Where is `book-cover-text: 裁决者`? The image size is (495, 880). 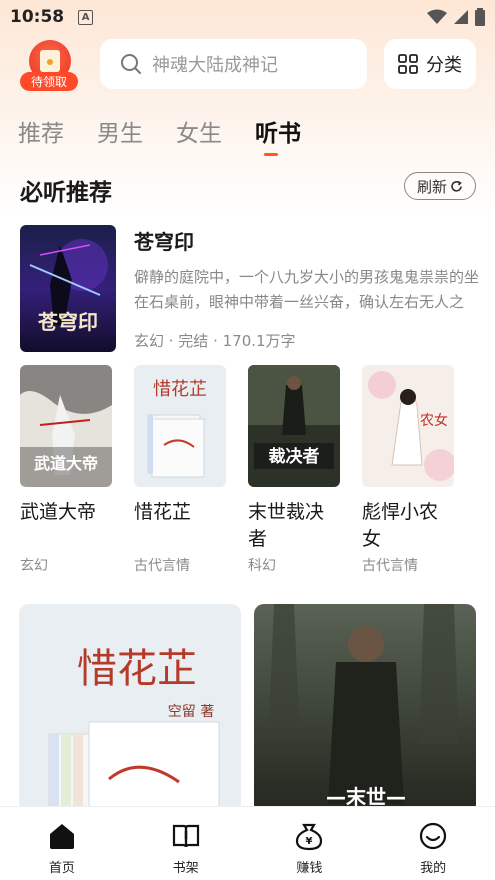
book-cover-text: 裁决者 is located at coordinates (294, 456).